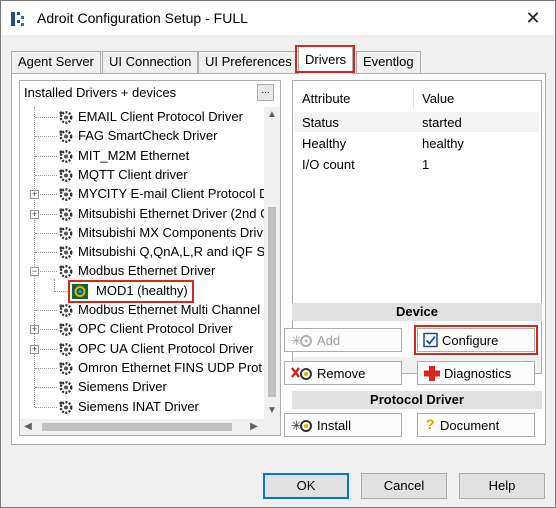  Describe the element at coordinates (301, 341) in the screenshot. I see `add-gear-icon: ✳` at that location.